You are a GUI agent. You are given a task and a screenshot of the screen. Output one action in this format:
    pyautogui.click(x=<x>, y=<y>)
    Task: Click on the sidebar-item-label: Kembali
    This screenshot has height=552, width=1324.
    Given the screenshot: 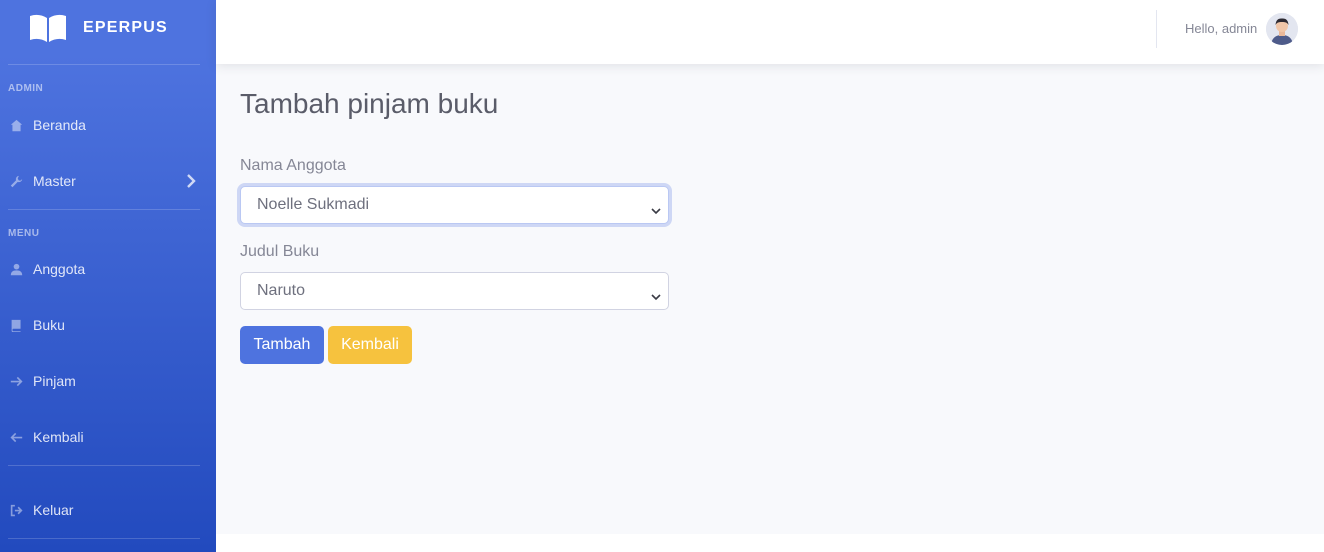 What is the action you would take?
    pyautogui.click(x=58, y=437)
    